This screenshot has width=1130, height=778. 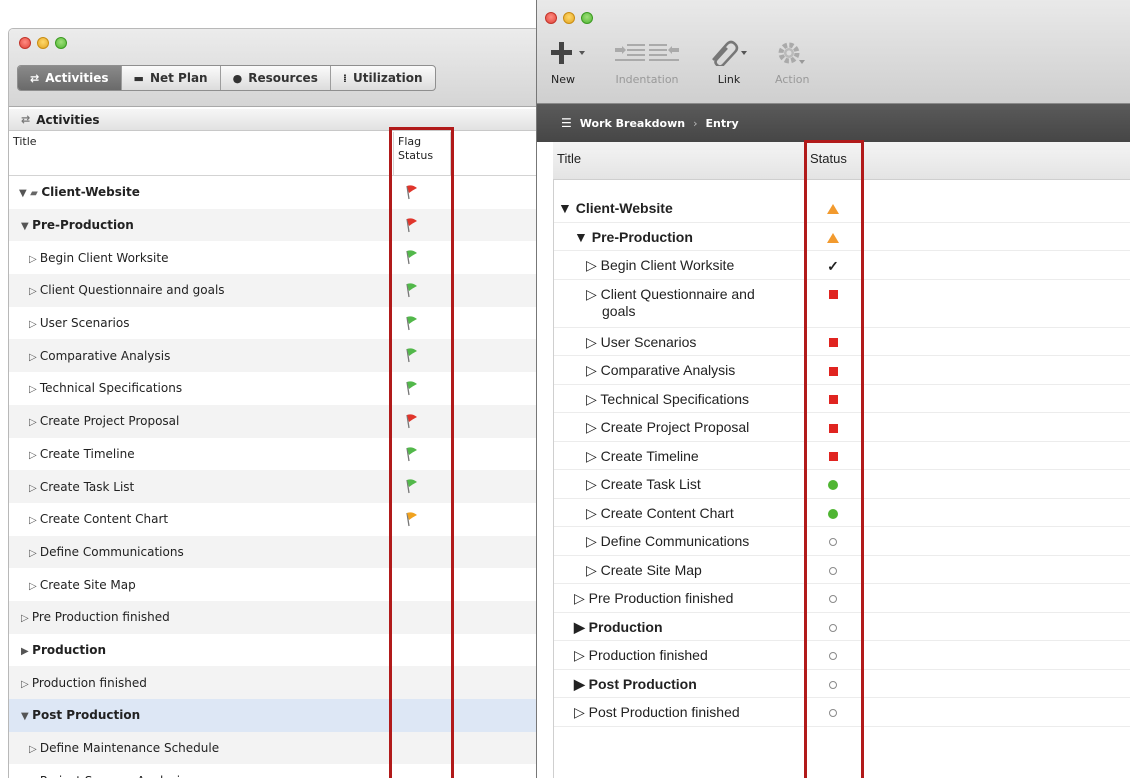 What do you see at coordinates (647, 63) in the screenshot?
I see `indentation-control: Indentation` at bounding box center [647, 63].